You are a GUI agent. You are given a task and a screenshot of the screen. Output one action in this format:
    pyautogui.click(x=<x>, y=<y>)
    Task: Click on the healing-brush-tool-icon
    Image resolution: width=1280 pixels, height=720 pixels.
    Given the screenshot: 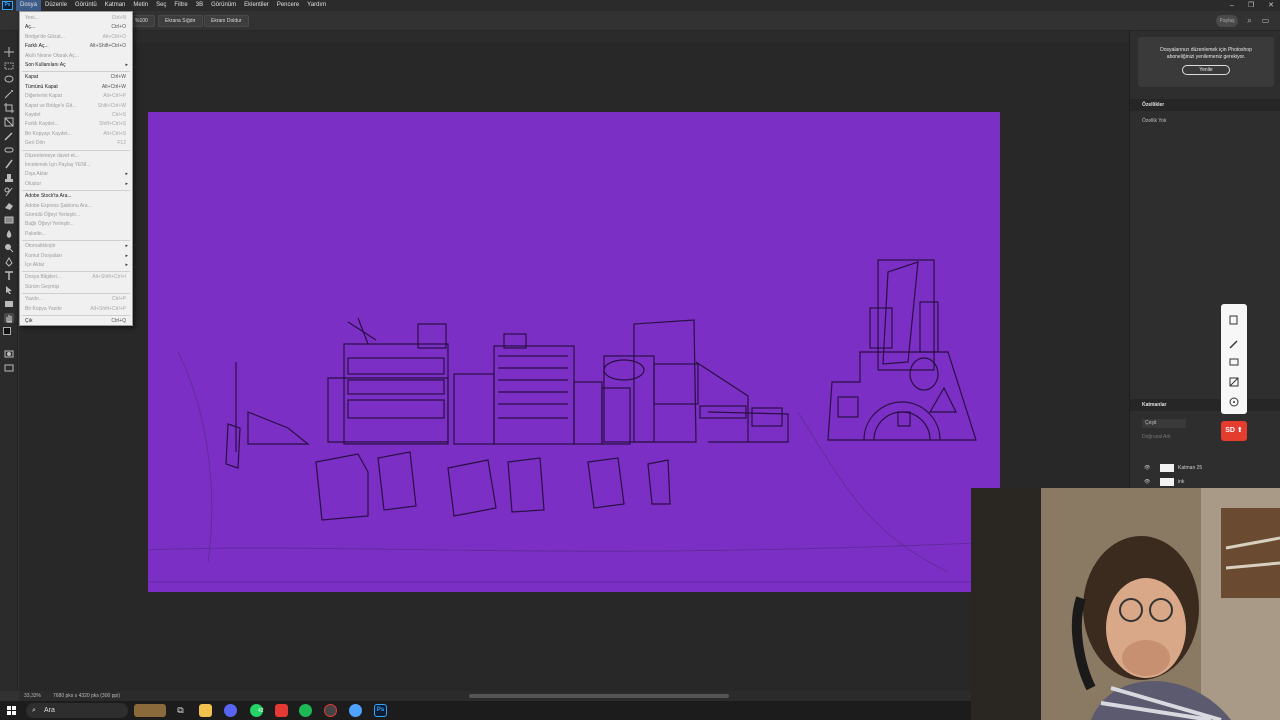 What is the action you would take?
    pyautogui.click(x=9, y=150)
    